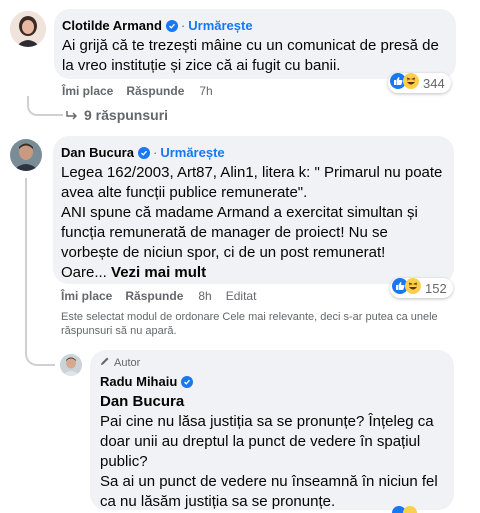  What do you see at coordinates (436, 288) in the screenshot?
I see `reaction-count: 152` at bounding box center [436, 288].